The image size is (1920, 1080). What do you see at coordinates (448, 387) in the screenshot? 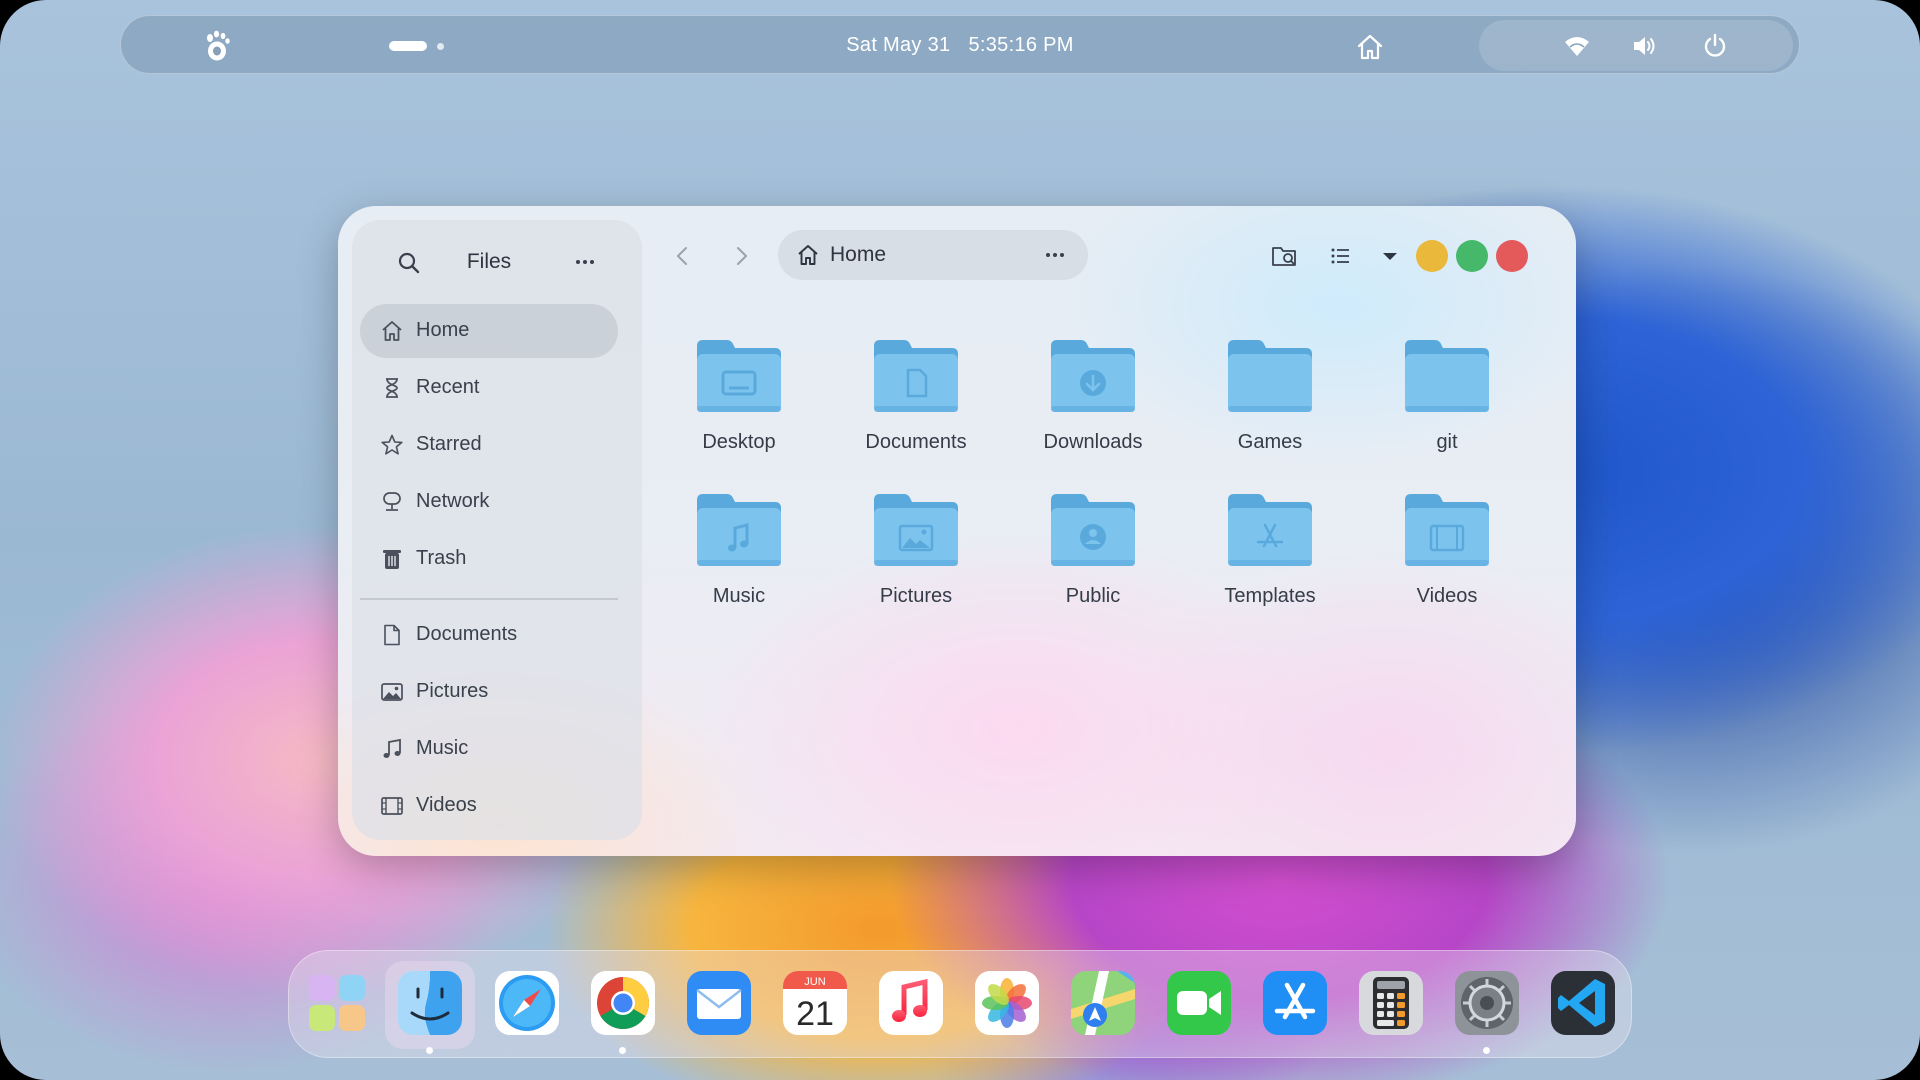
I see `sidebar-item-label: Recent` at bounding box center [448, 387].